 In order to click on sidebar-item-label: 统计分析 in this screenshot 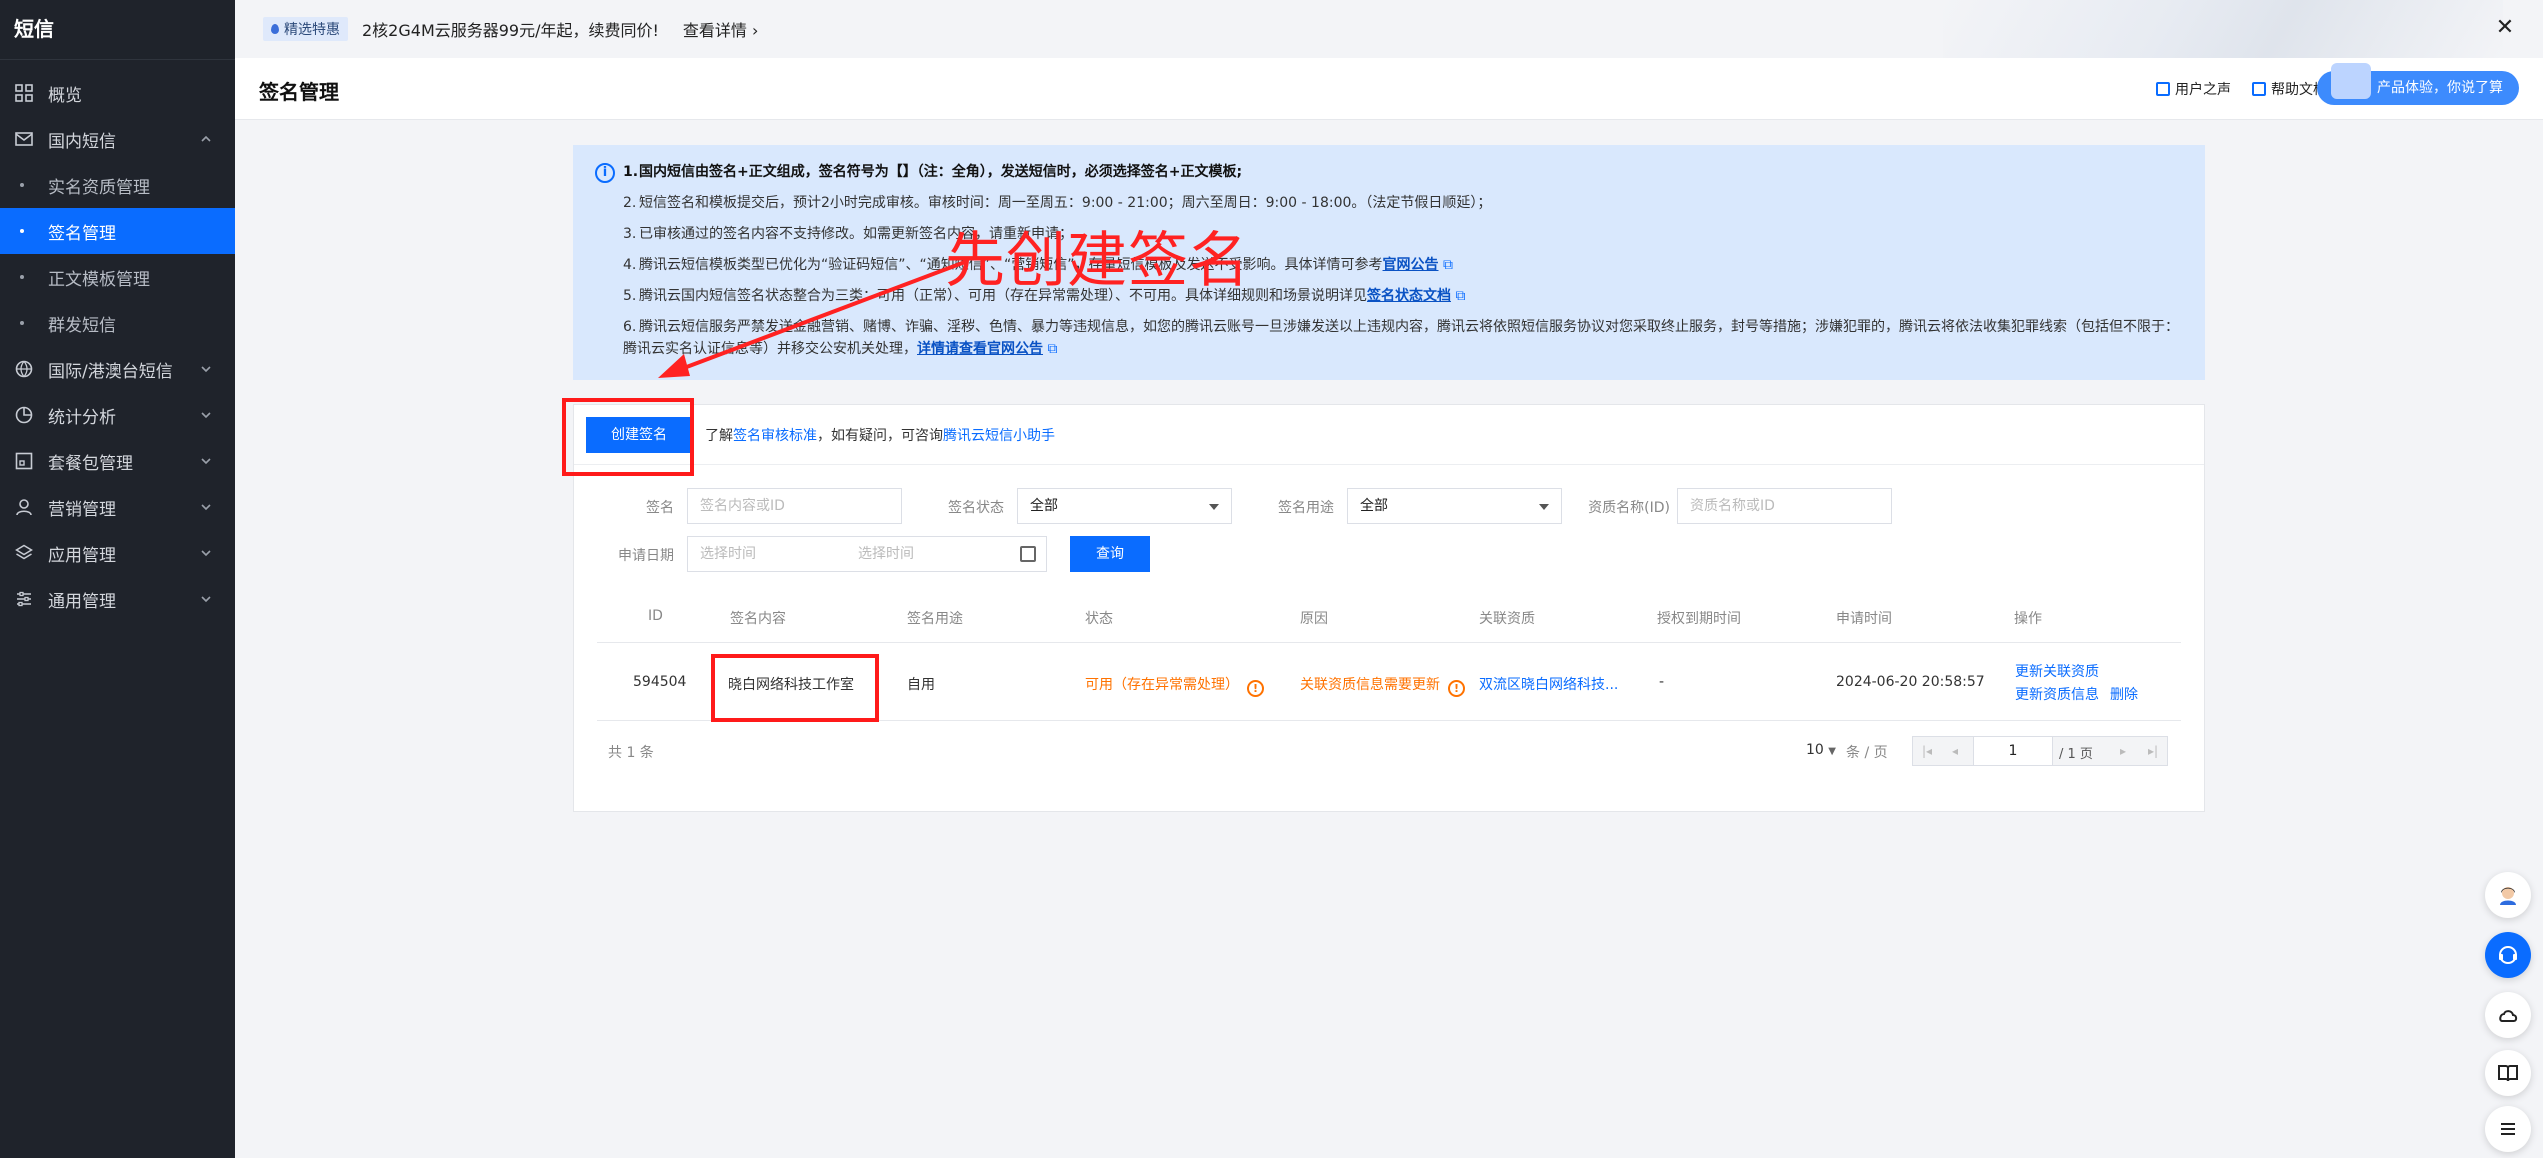, I will do `click(82, 417)`.